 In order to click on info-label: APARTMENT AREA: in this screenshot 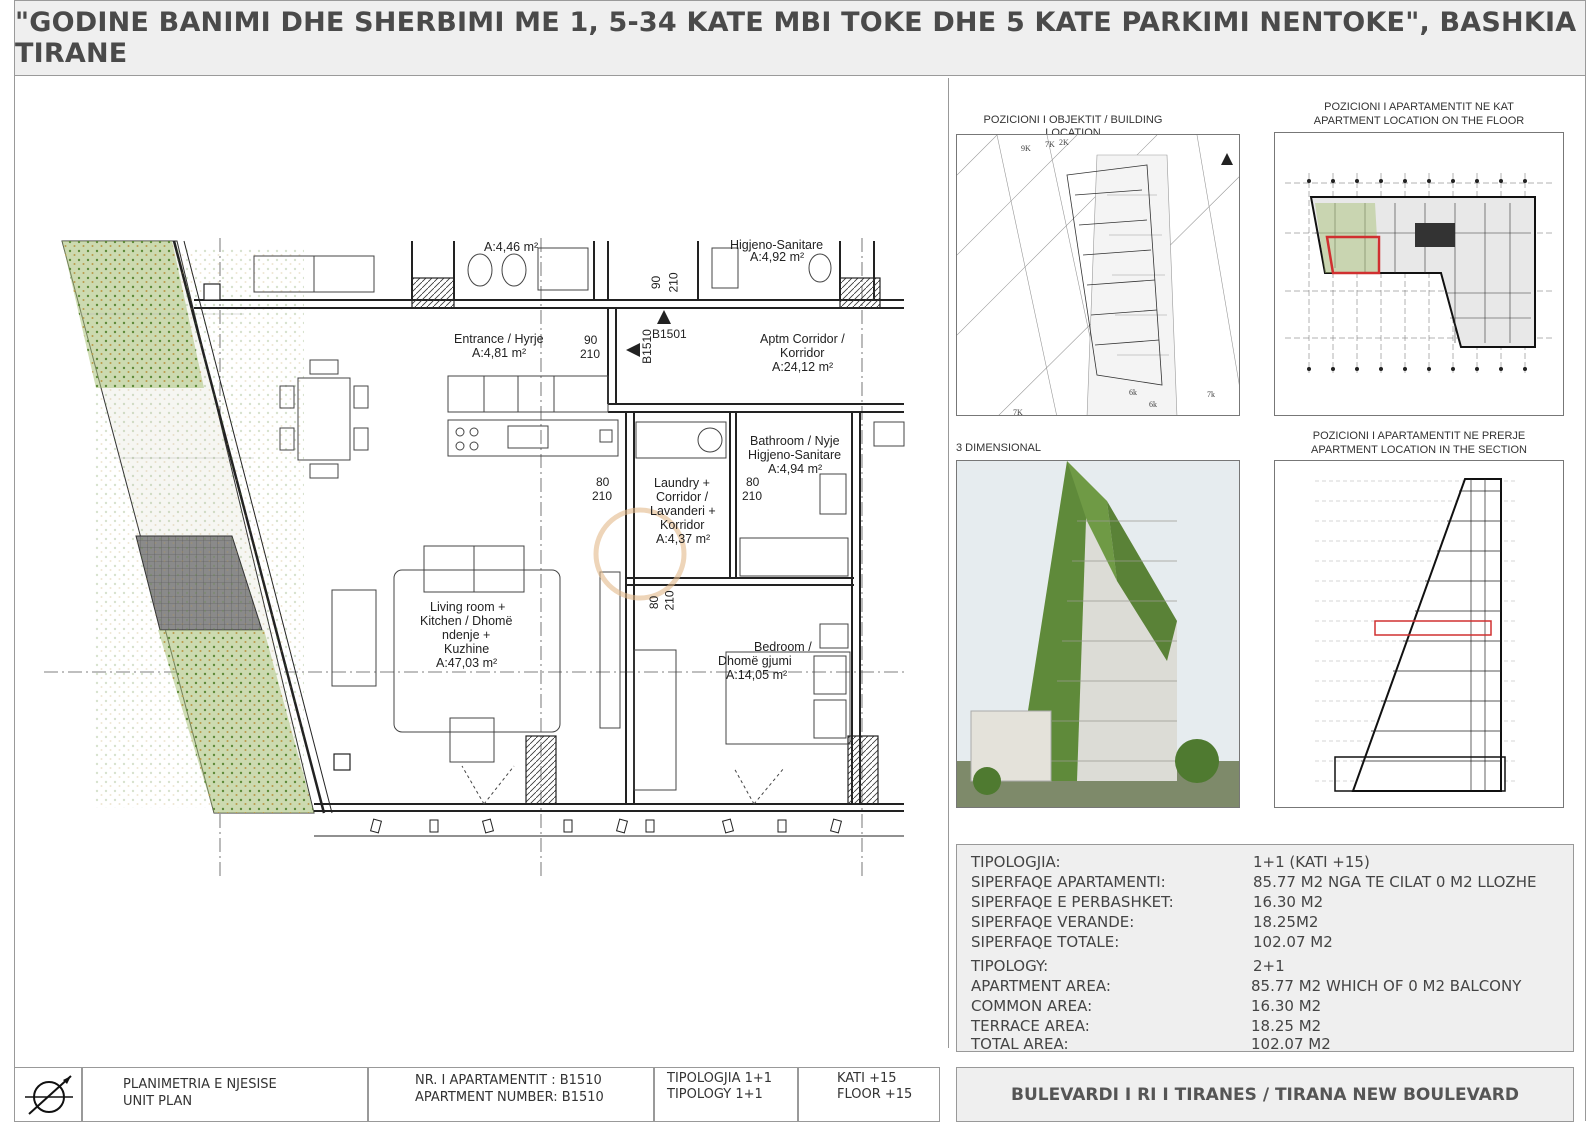, I will do `click(1041, 986)`.